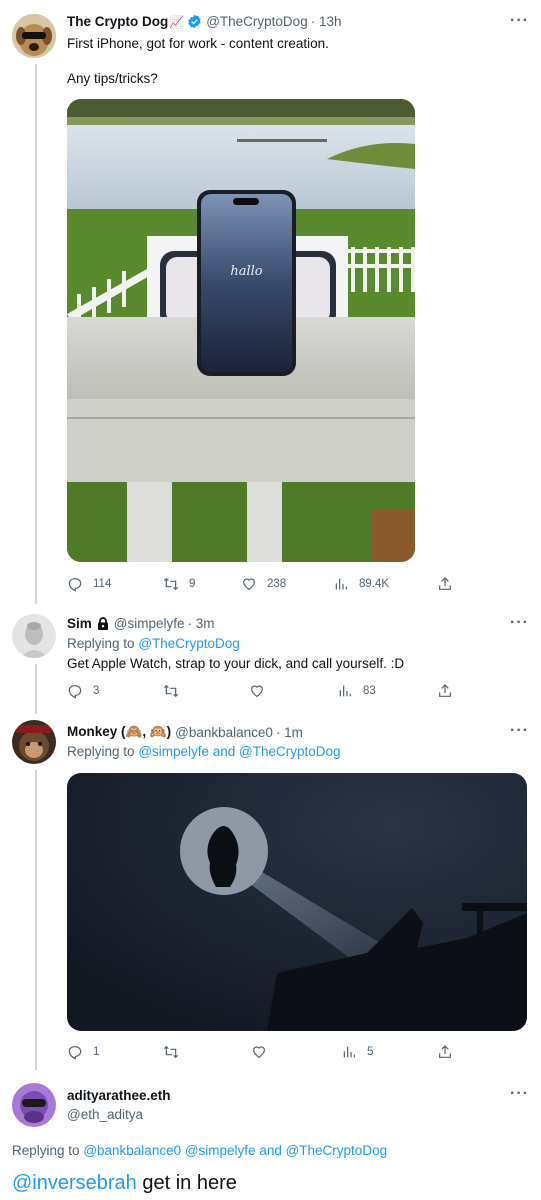 This screenshot has width=541, height=1200. What do you see at coordinates (74, 1183) in the screenshot?
I see `mention-link: @inversebrah` at bounding box center [74, 1183].